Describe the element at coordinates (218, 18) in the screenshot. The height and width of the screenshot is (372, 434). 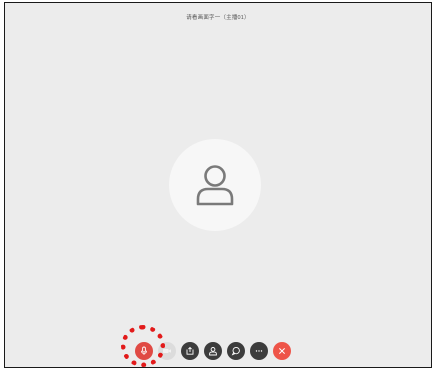
I see `meeting-title: 请看画面字一（主播01）` at that location.